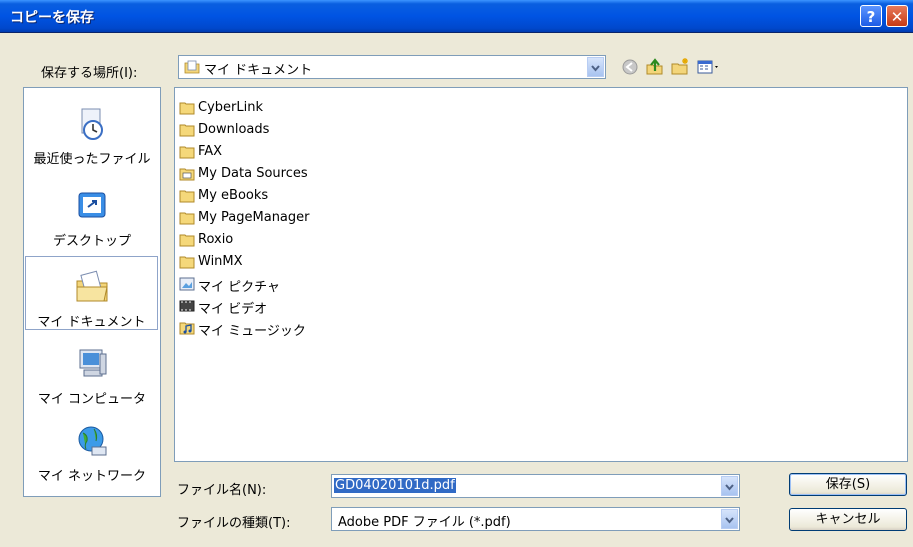 The width and height of the screenshot is (913, 547). I want to click on place-label: マイ コンピュータ, so click(92, 399).